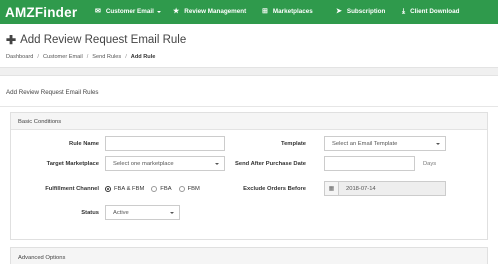 Image resolution: width=498 pixels, height=264 pixels. Describe the element at coordinates (165, 143) in the screenshot. I see `rule-name-input` at that location.